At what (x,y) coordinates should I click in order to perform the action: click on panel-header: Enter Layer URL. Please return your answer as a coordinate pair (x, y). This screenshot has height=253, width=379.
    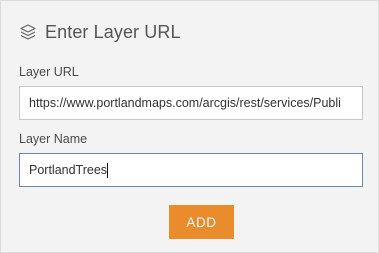
    Looking at the image, I should click on (100, 32).